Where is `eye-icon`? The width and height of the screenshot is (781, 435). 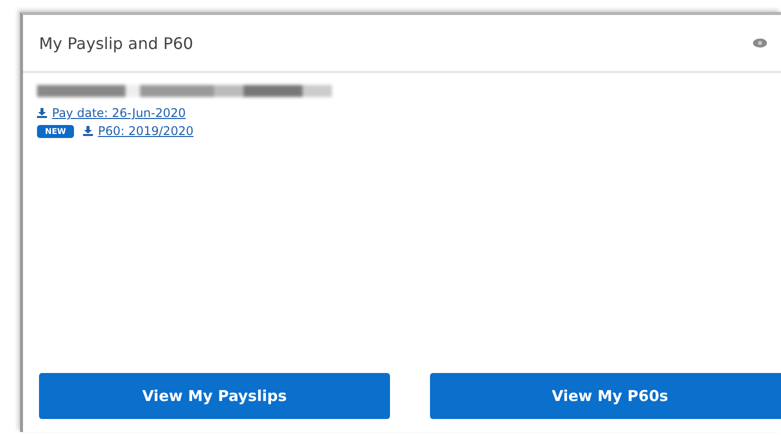
eye-icon is located at coordinates (760, 43).